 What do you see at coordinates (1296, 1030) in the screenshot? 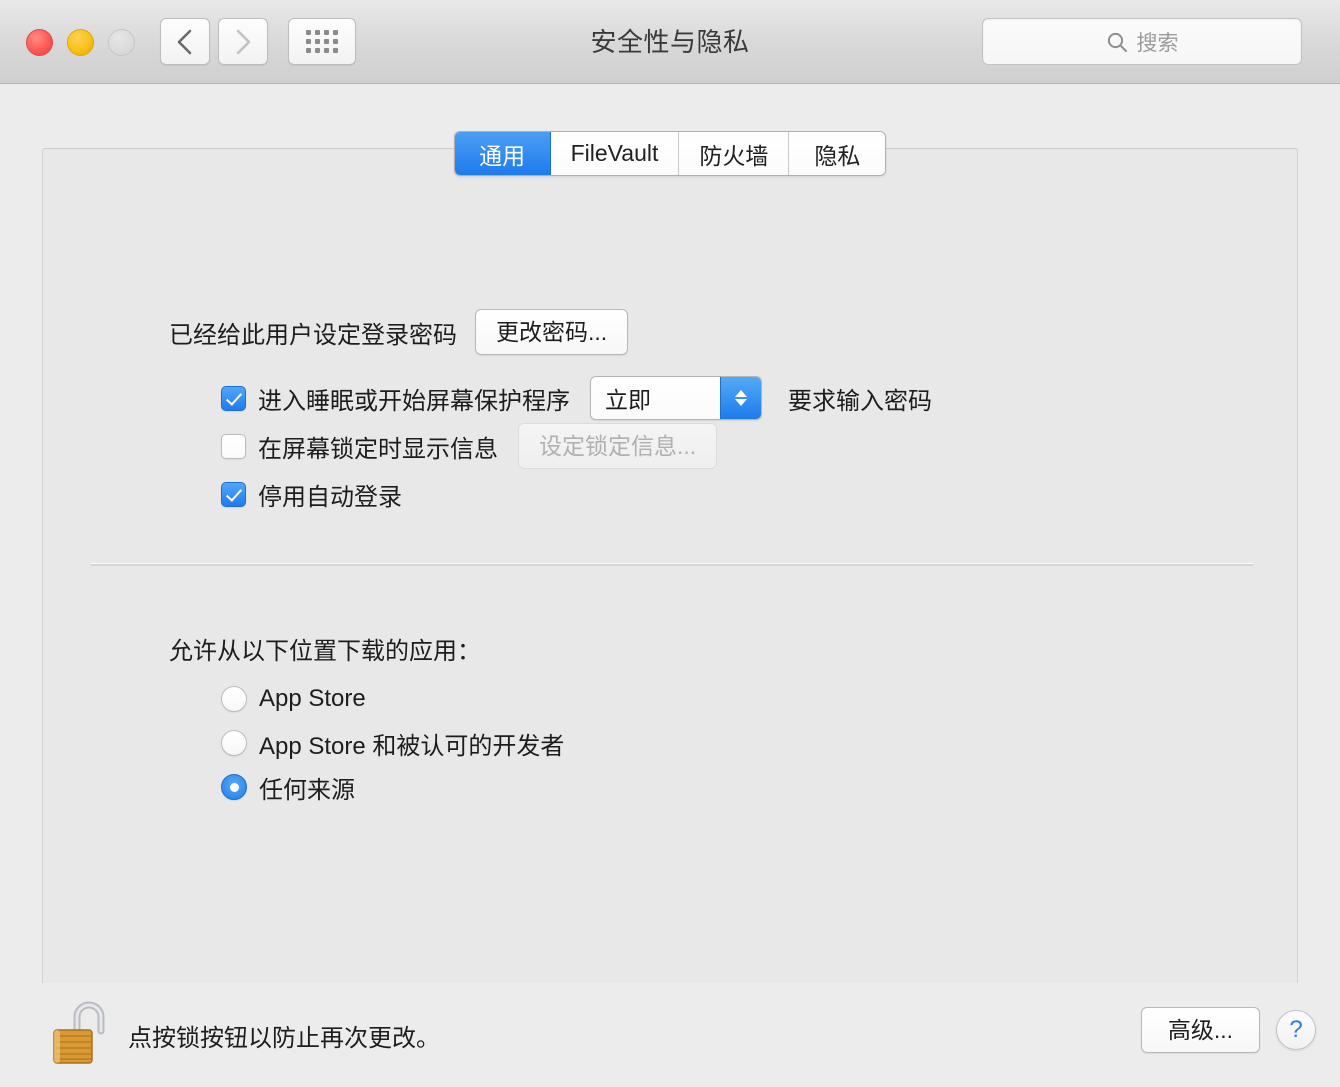
I see `help-button: ?` at bounding box center [1296, 1030].